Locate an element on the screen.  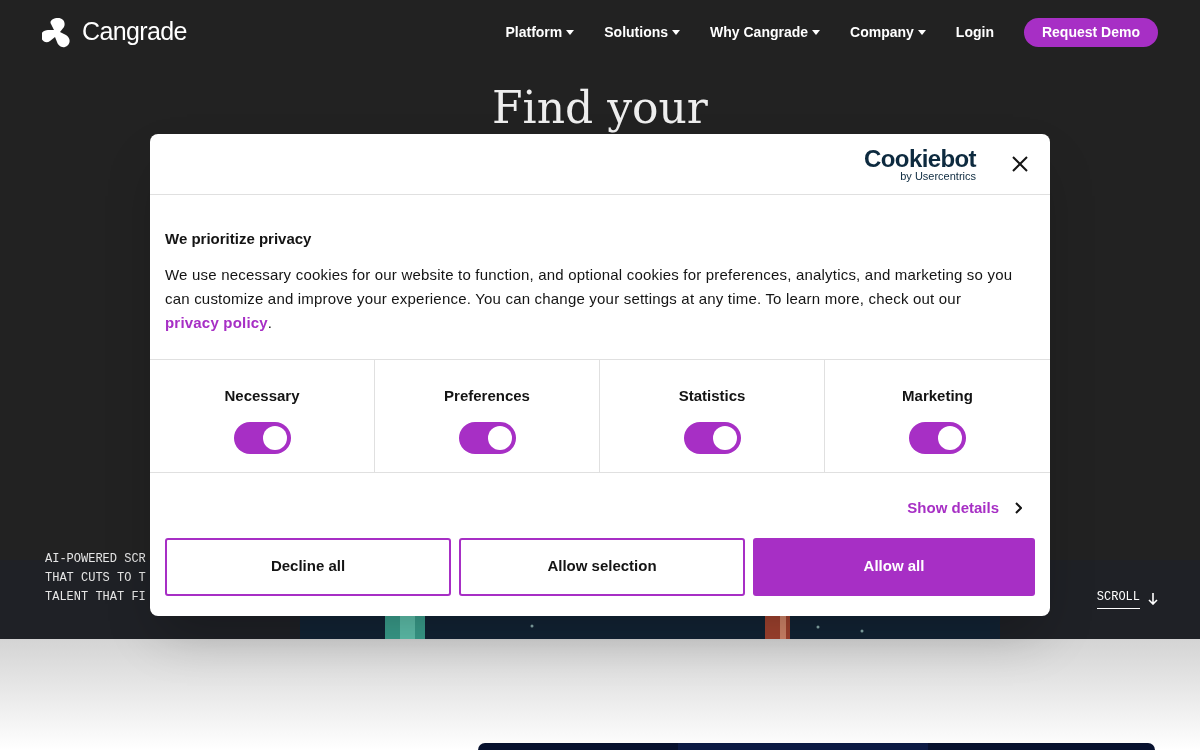
toggle-label: Necessary is located at coordinates (262, 396).